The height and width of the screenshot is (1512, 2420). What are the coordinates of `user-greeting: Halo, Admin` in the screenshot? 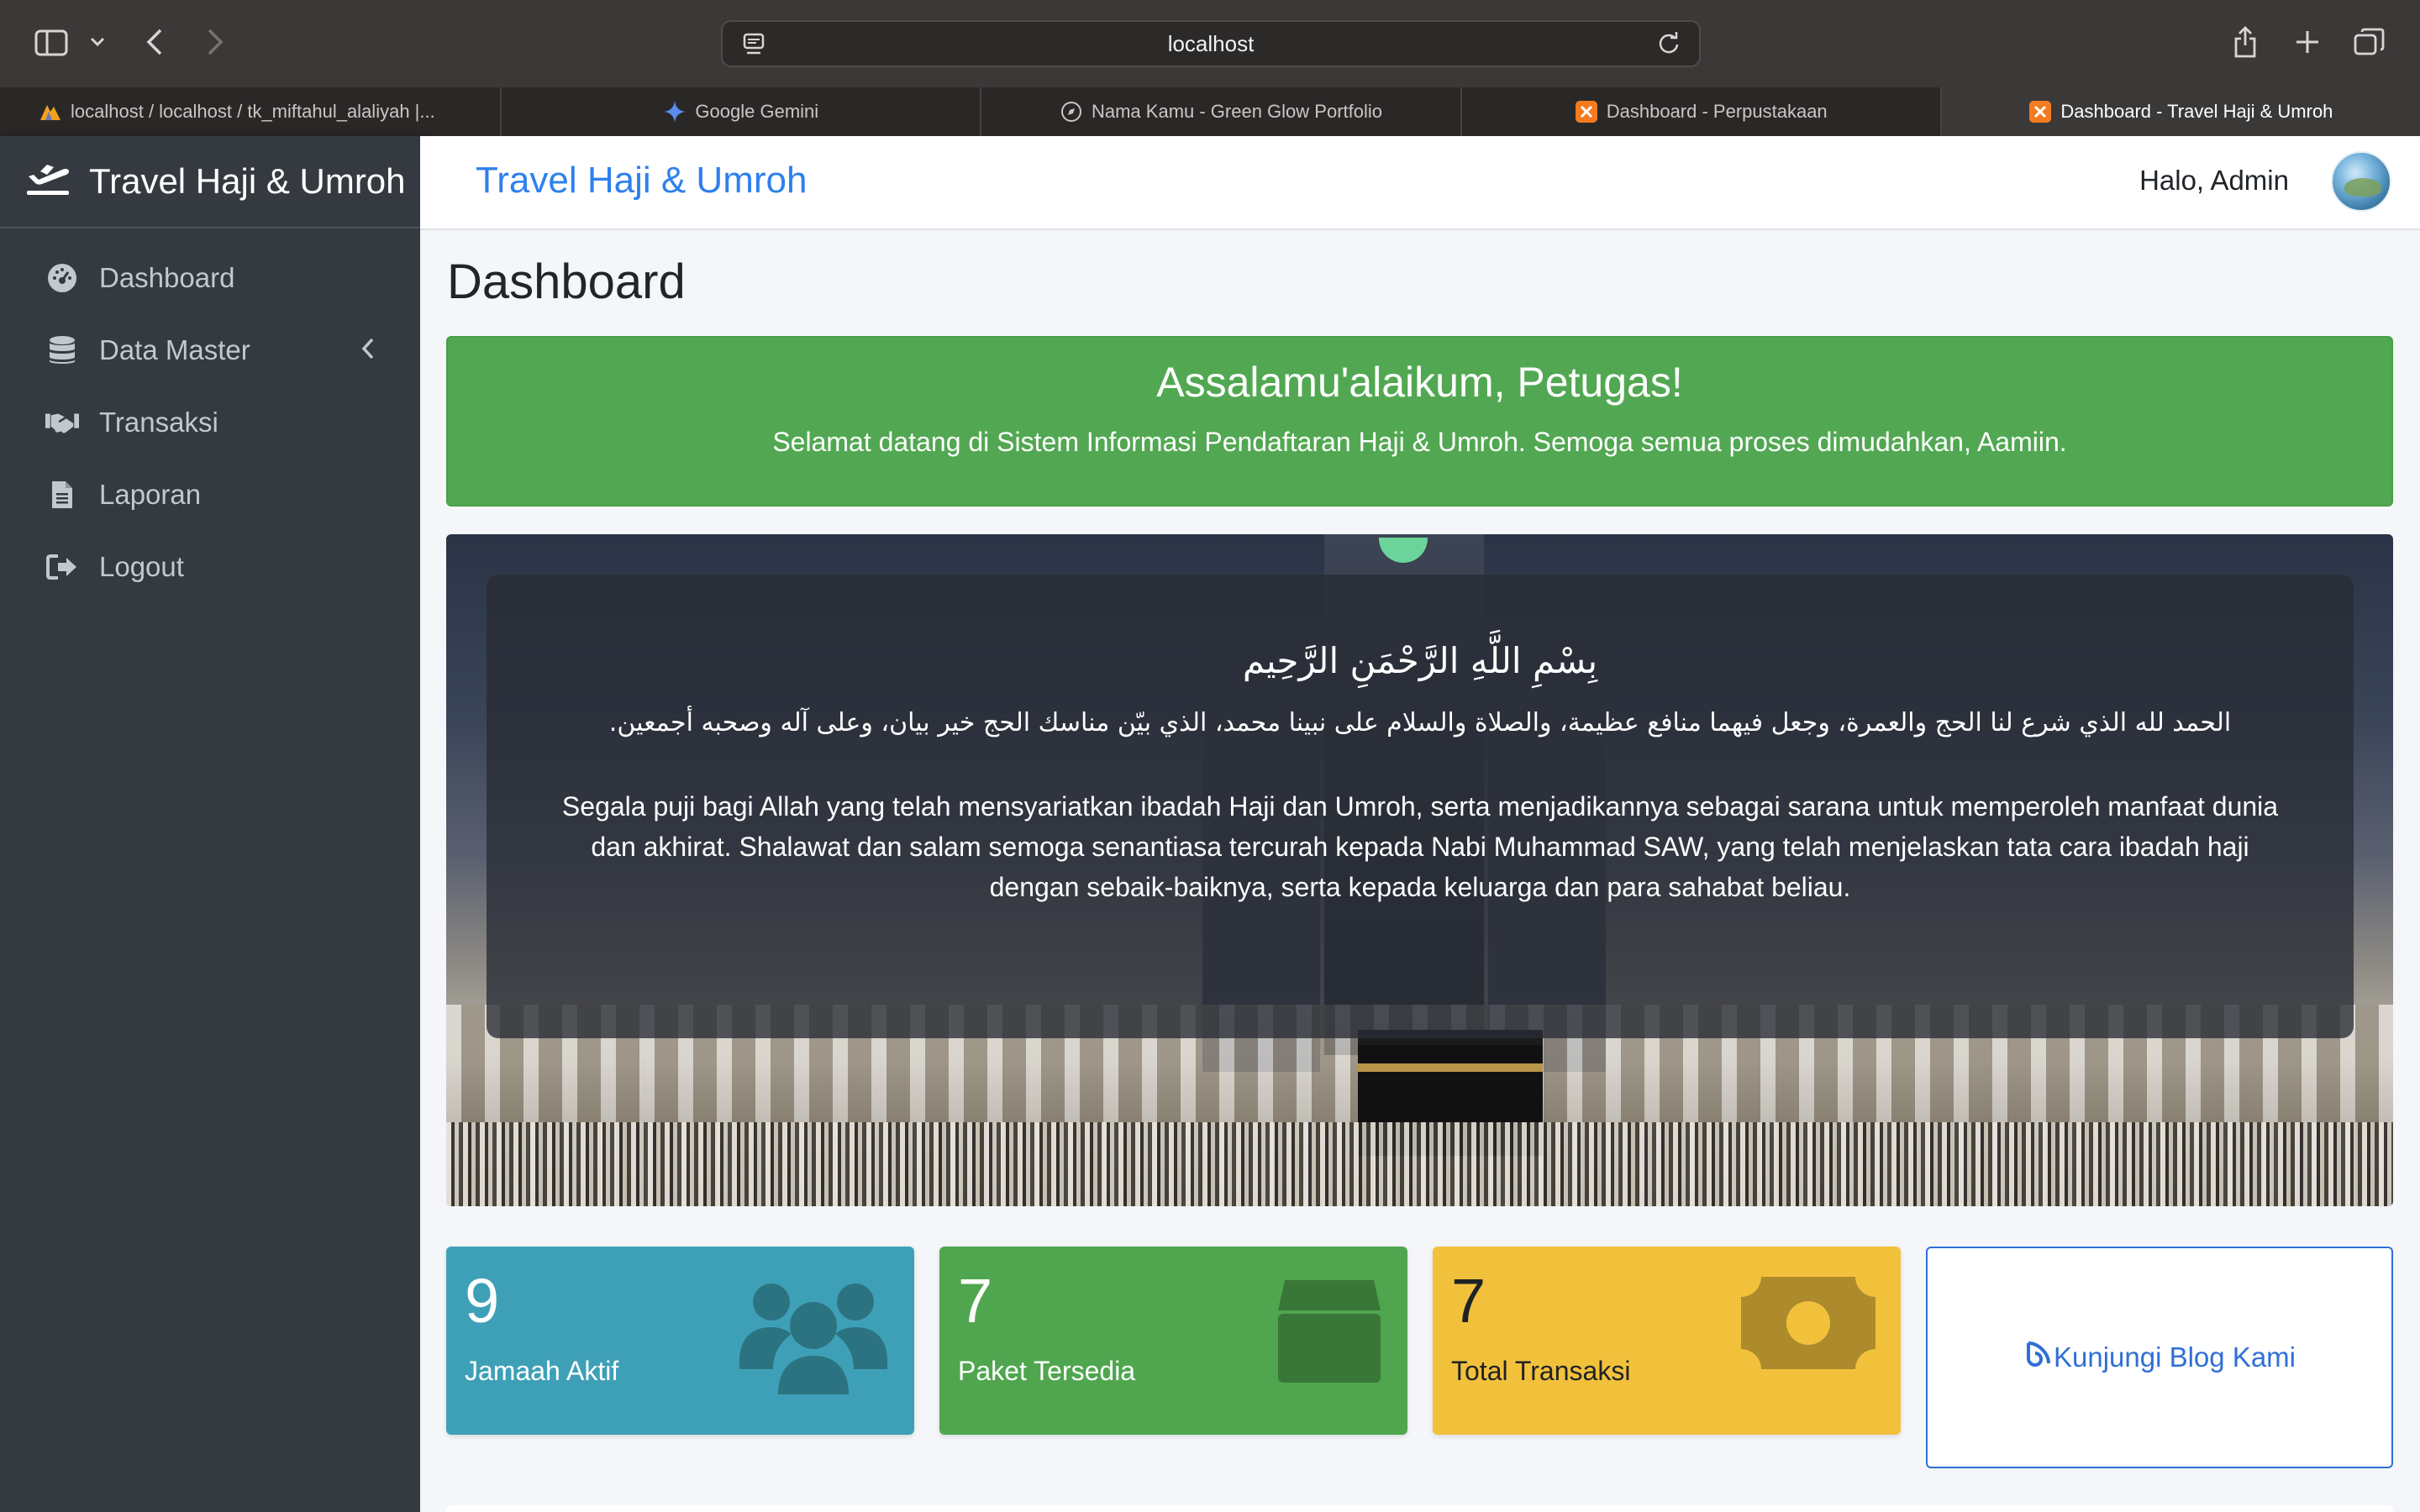 It's located at (2214, 181).